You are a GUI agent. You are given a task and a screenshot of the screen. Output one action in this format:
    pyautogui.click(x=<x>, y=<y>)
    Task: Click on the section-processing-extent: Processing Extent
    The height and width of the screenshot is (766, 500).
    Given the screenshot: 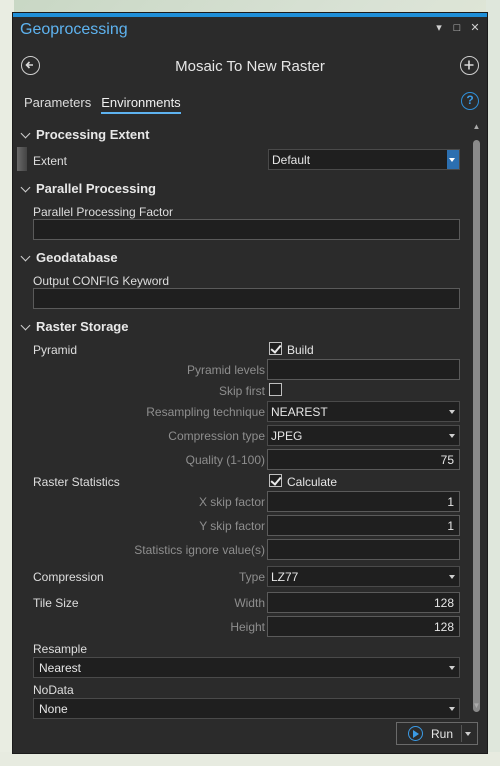 What is the action you would take?
    pyautogui.click(x=85, y=134)
    